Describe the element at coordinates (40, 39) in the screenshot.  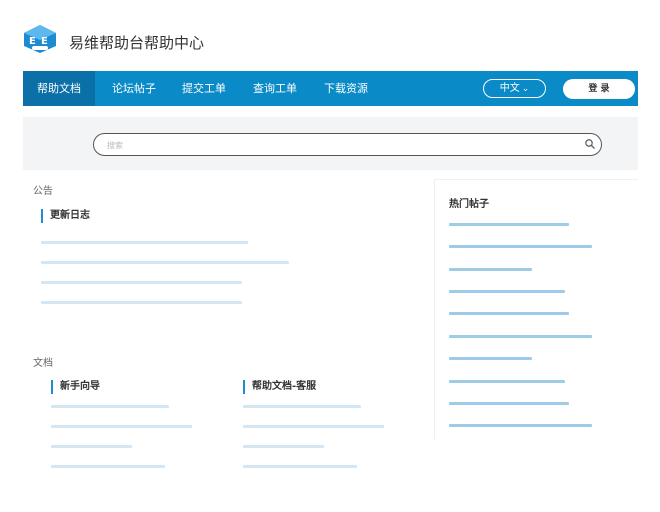
I see `logo-icon: E E` at that location.